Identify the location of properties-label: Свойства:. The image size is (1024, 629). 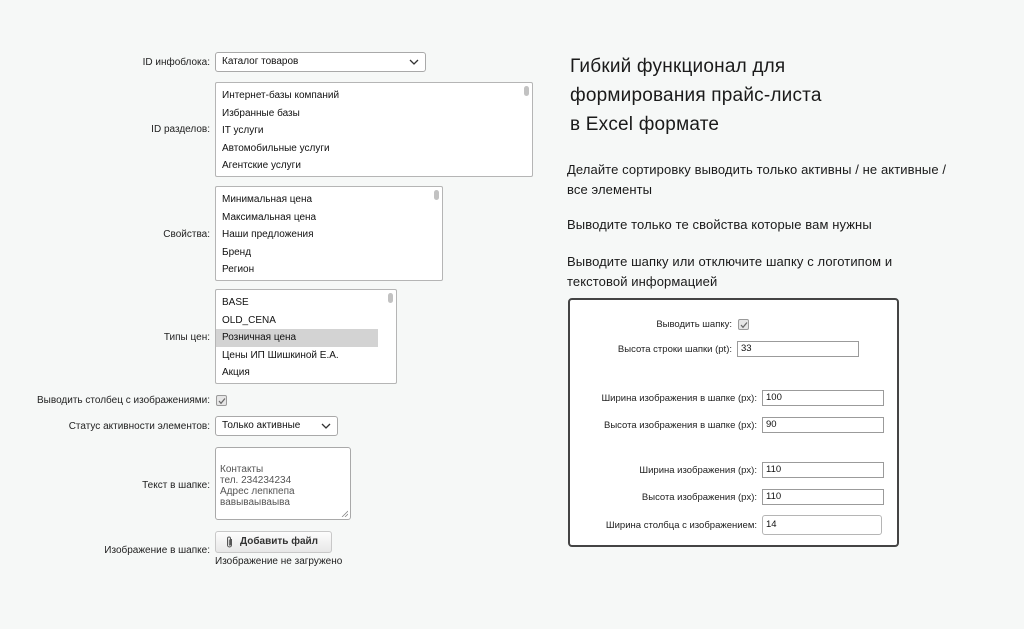
(186, 234).